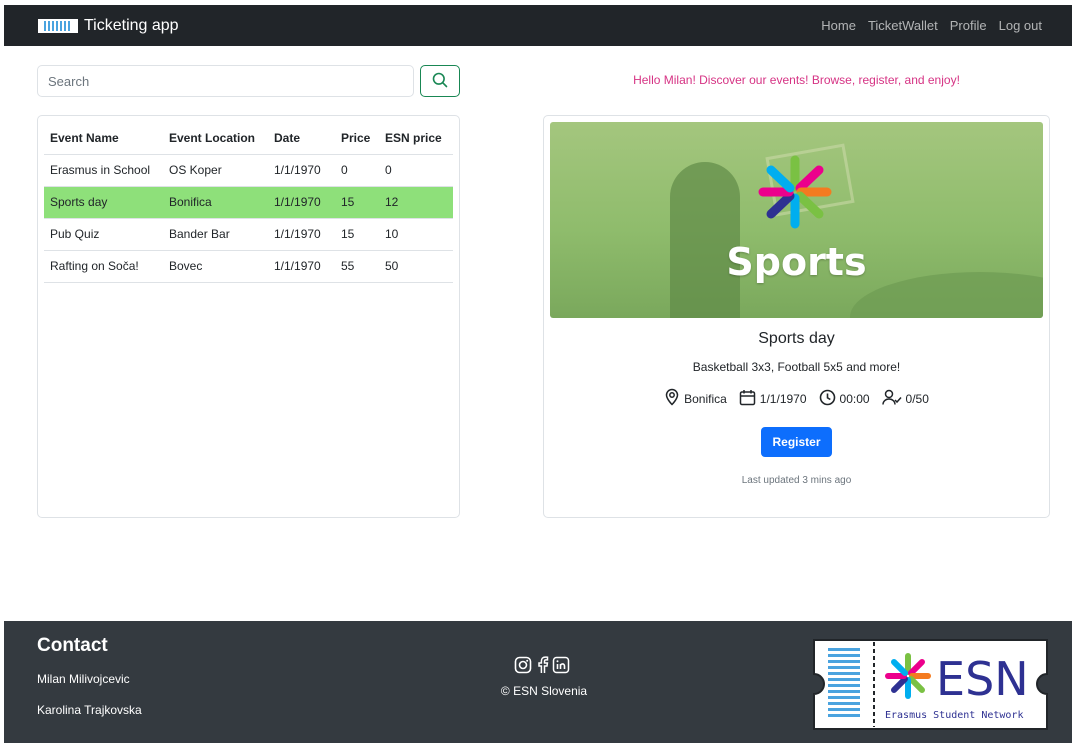 Image resolution: width=1078 pixels, height=743 pixels. I want to click on col-event-location: Event Location, so click(215, 138).